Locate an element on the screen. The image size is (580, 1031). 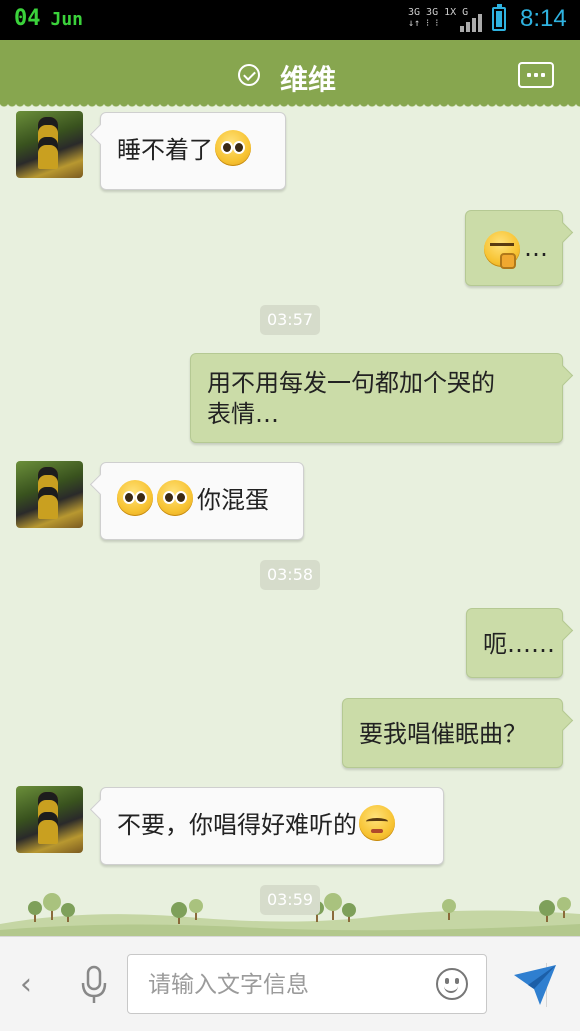
contact-name: 维维 is located at coordinates (308, 79).